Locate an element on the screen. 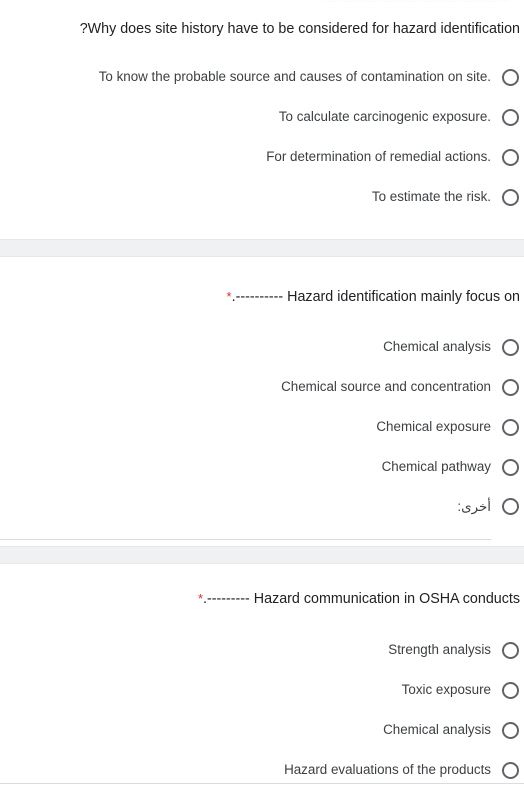  other-option-label: أخرى: is located at coordinates (474, 506).